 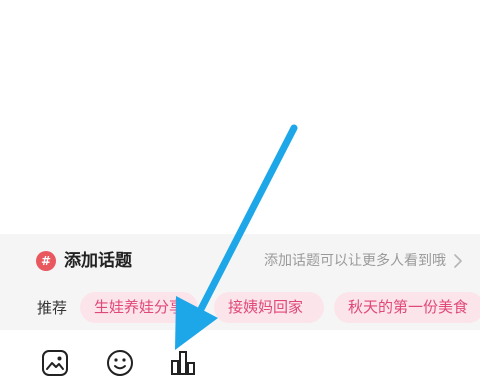 I want to click on chart-icon, so click(x=183, y=363).